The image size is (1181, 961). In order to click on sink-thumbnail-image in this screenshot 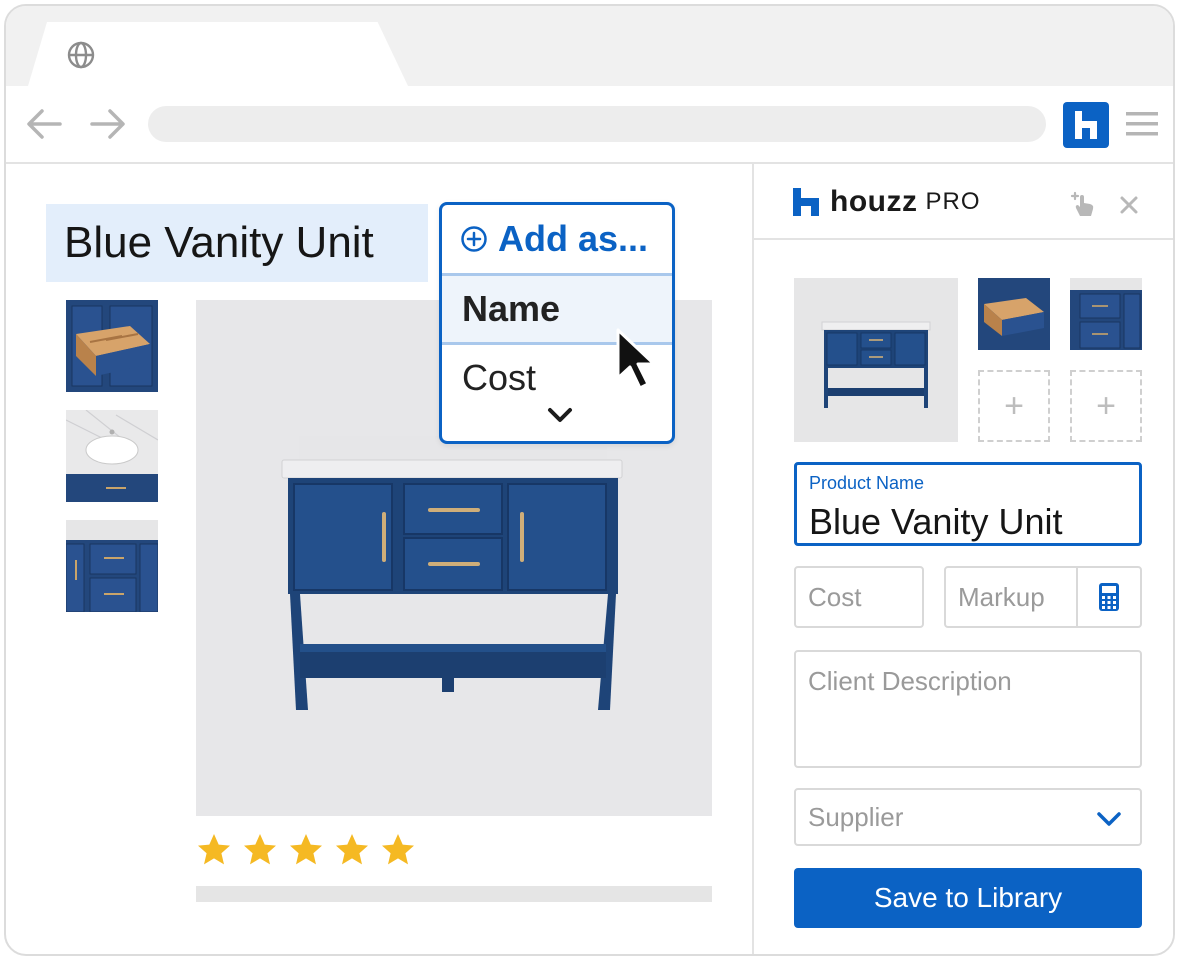, I will do `click(112, 456)`.